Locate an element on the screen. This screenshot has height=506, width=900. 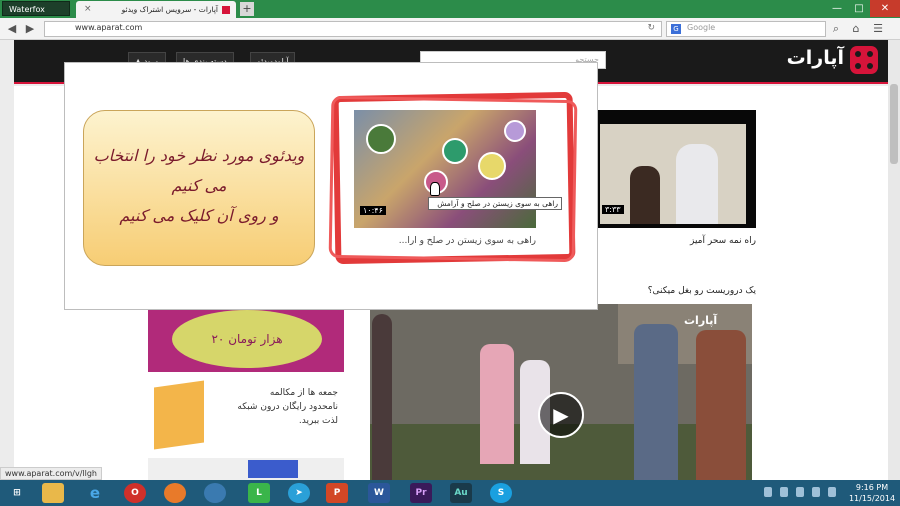
close-window-button: ✕ is located at coordinates (885, 8).